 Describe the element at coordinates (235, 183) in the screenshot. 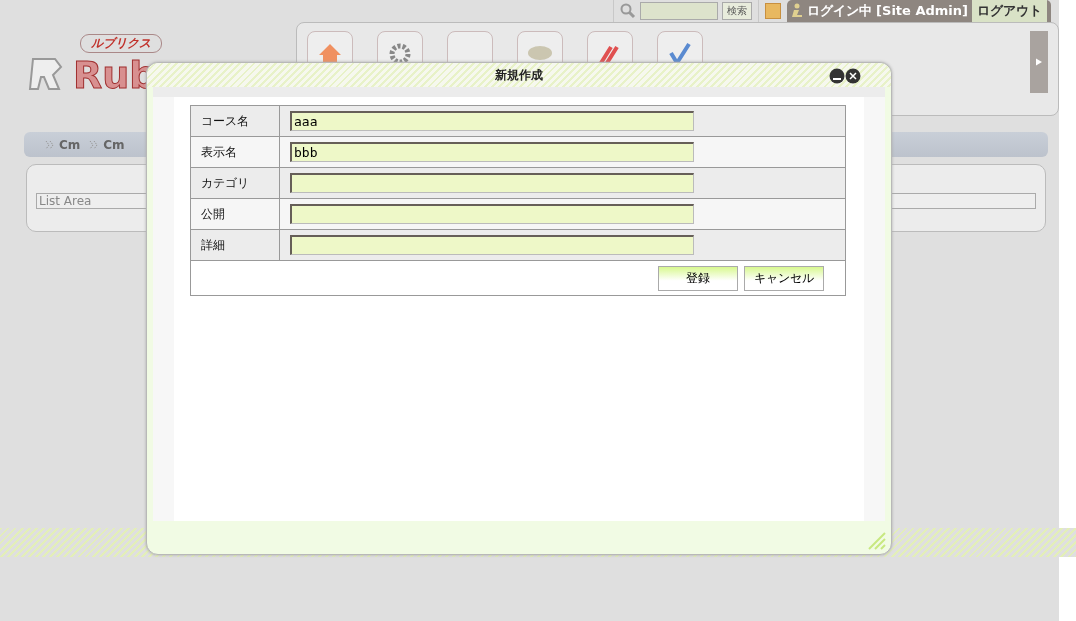

I see `field-label: カテゴリ` at that location.